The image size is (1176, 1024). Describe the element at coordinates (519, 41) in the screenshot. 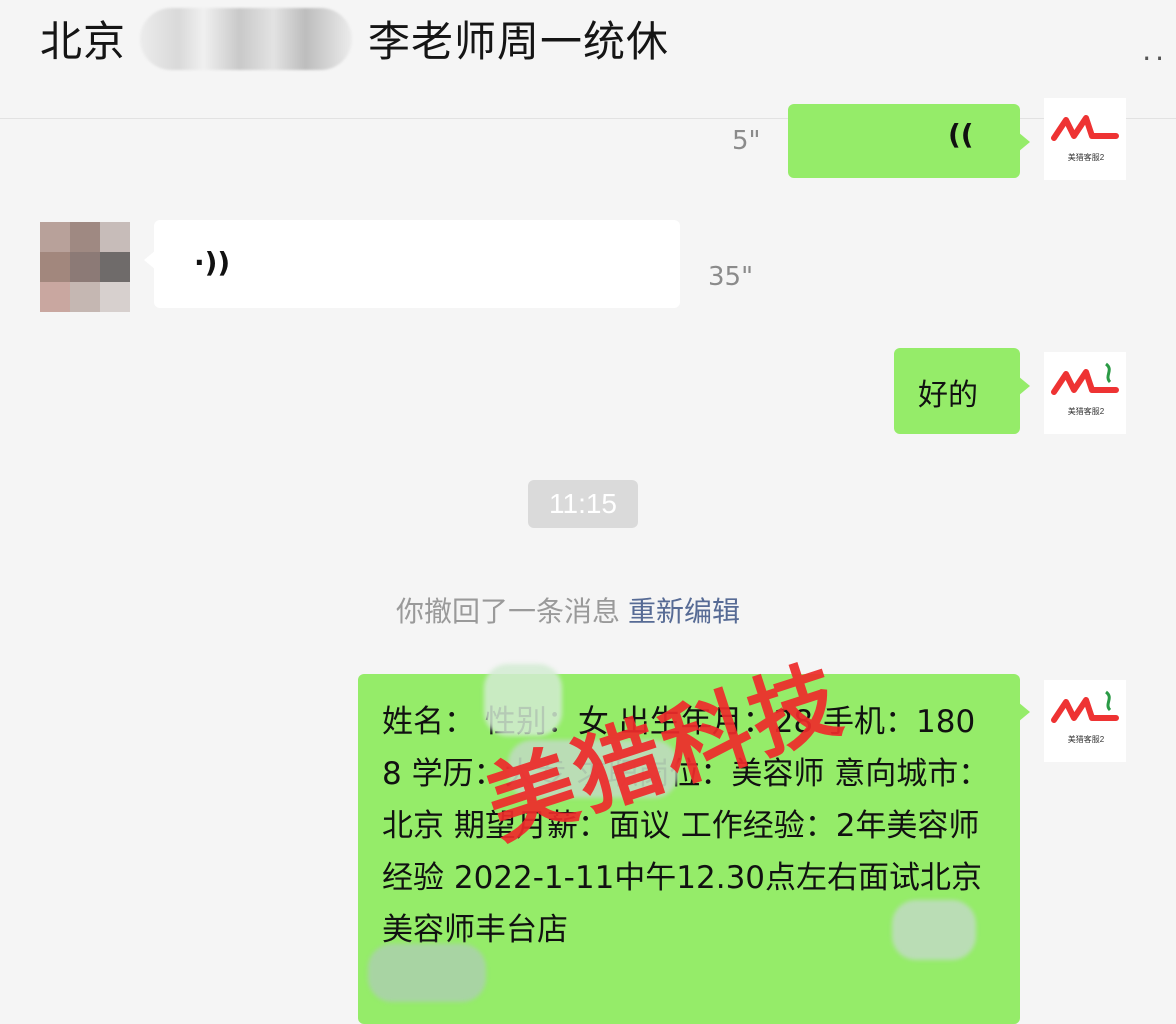

I see `chat-title-suffix: 李老师周一统休` at that location.